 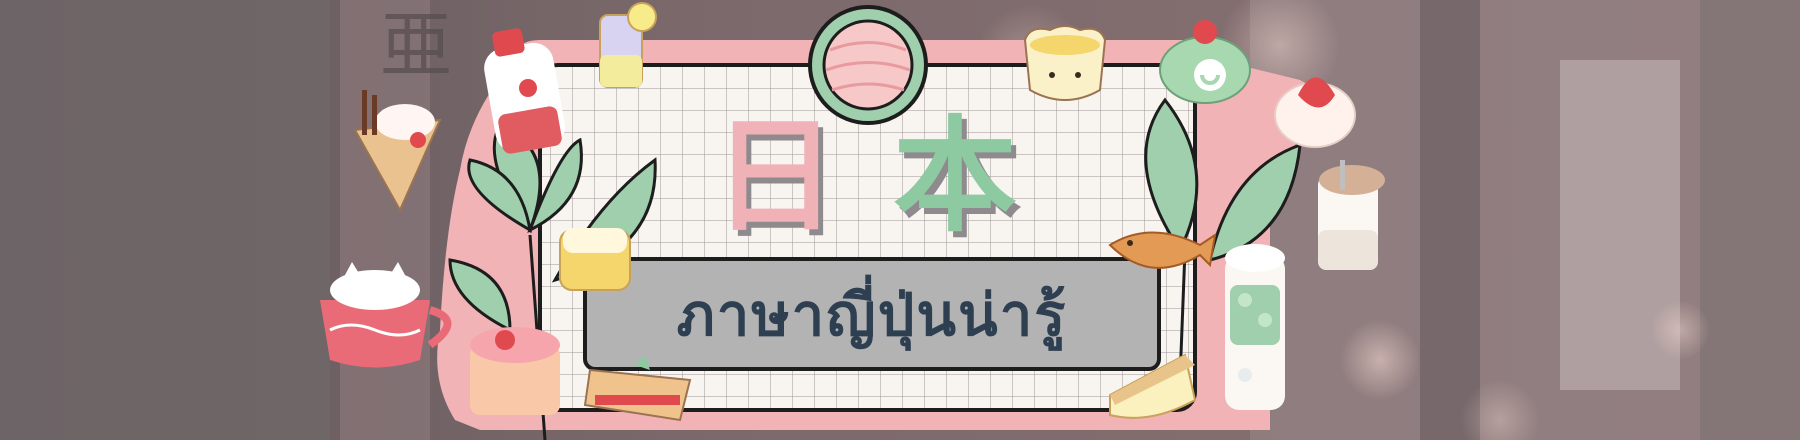 What do you see at coordinates (872, 314) in the screenshot?
I see `banner-title: ภาษาญี่ปุ่นน่ารู้` at bounding box center [872, 314].